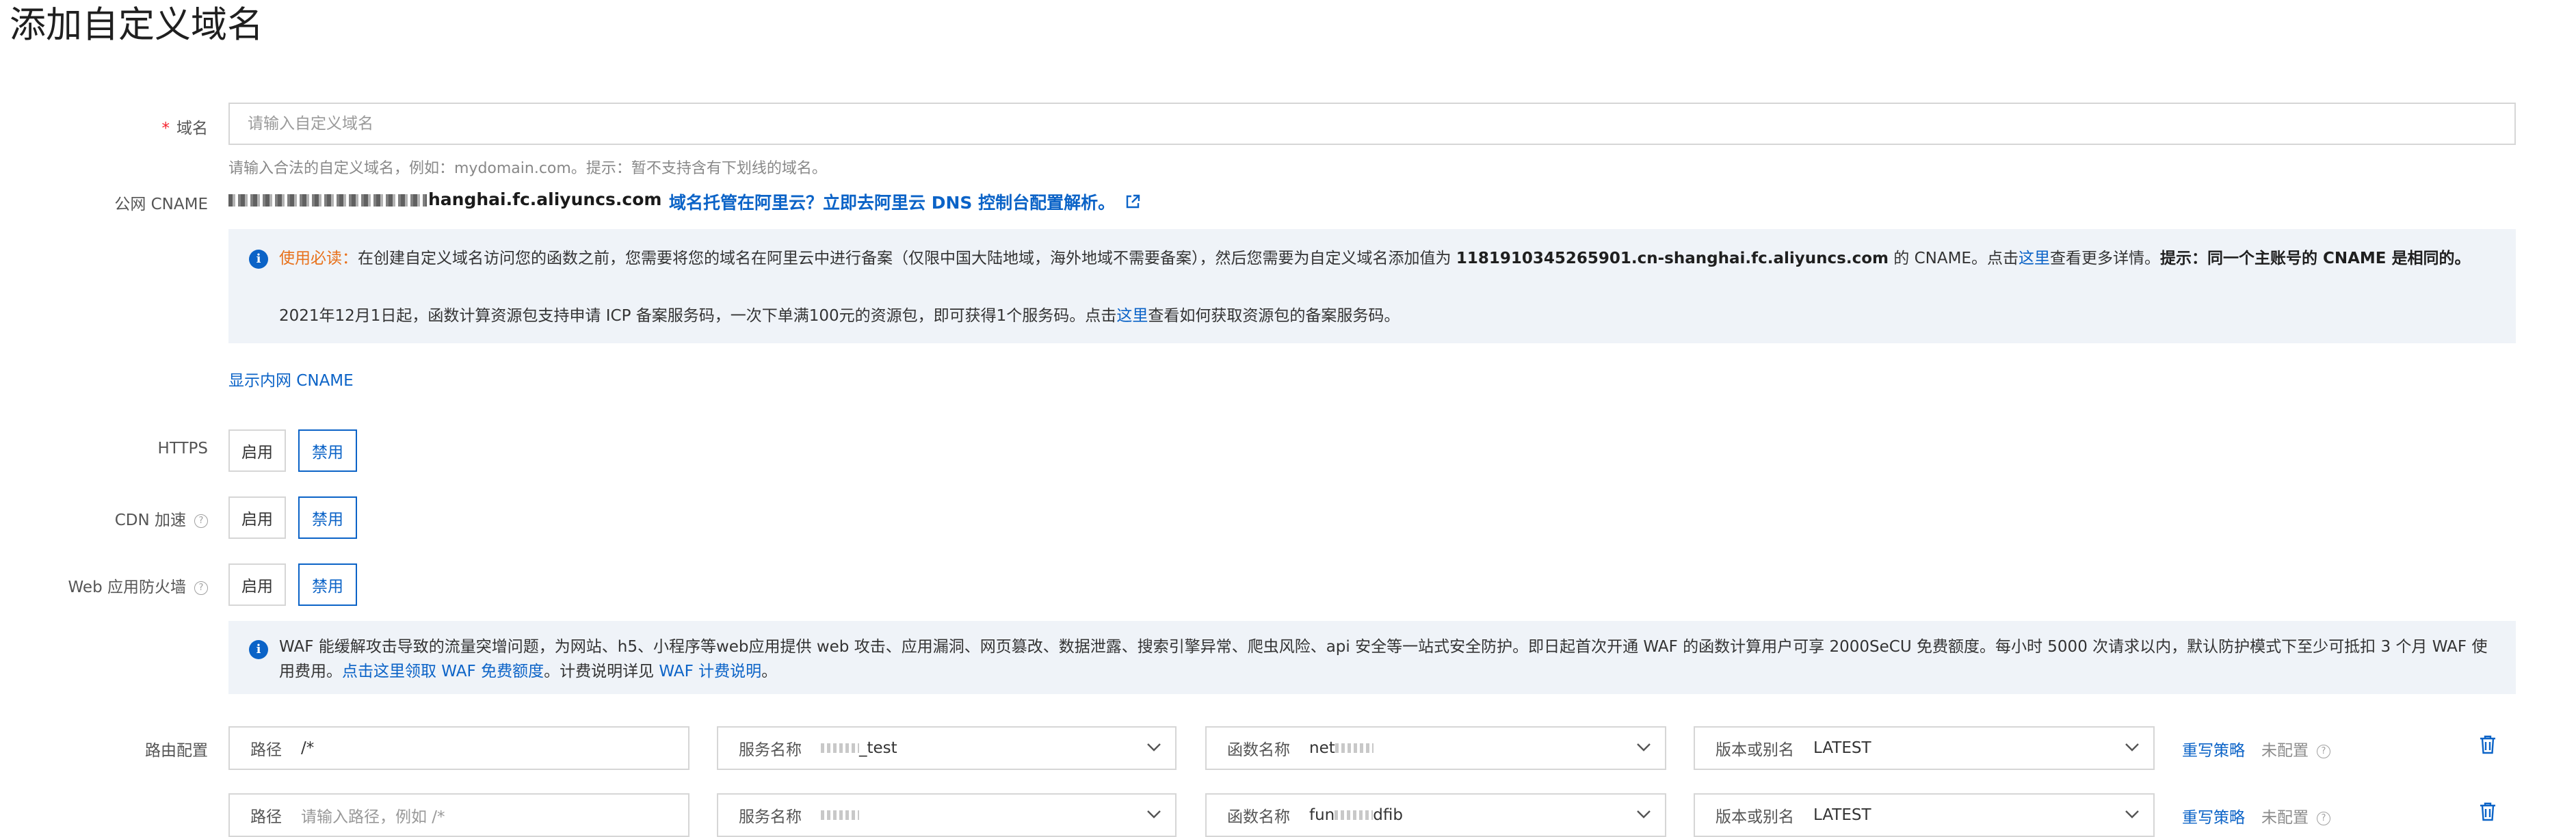  I want to click on function-select: 函数名称 fun dfib, so click(1435, 815).